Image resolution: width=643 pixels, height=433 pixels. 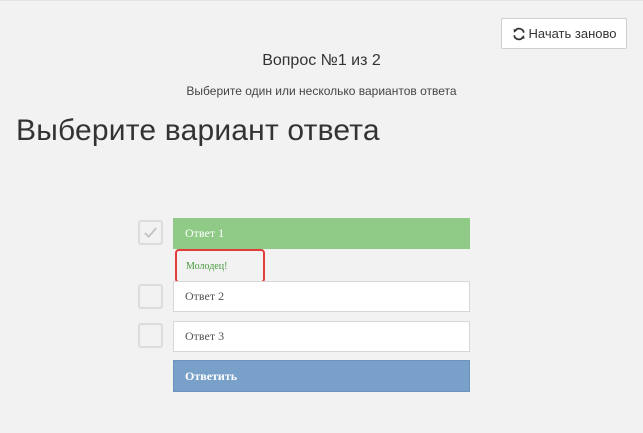 What do you see at coordinates (321, 233) in the screenshot?
I see `option-1: Ответ 1` at bounding box center [321, 233].